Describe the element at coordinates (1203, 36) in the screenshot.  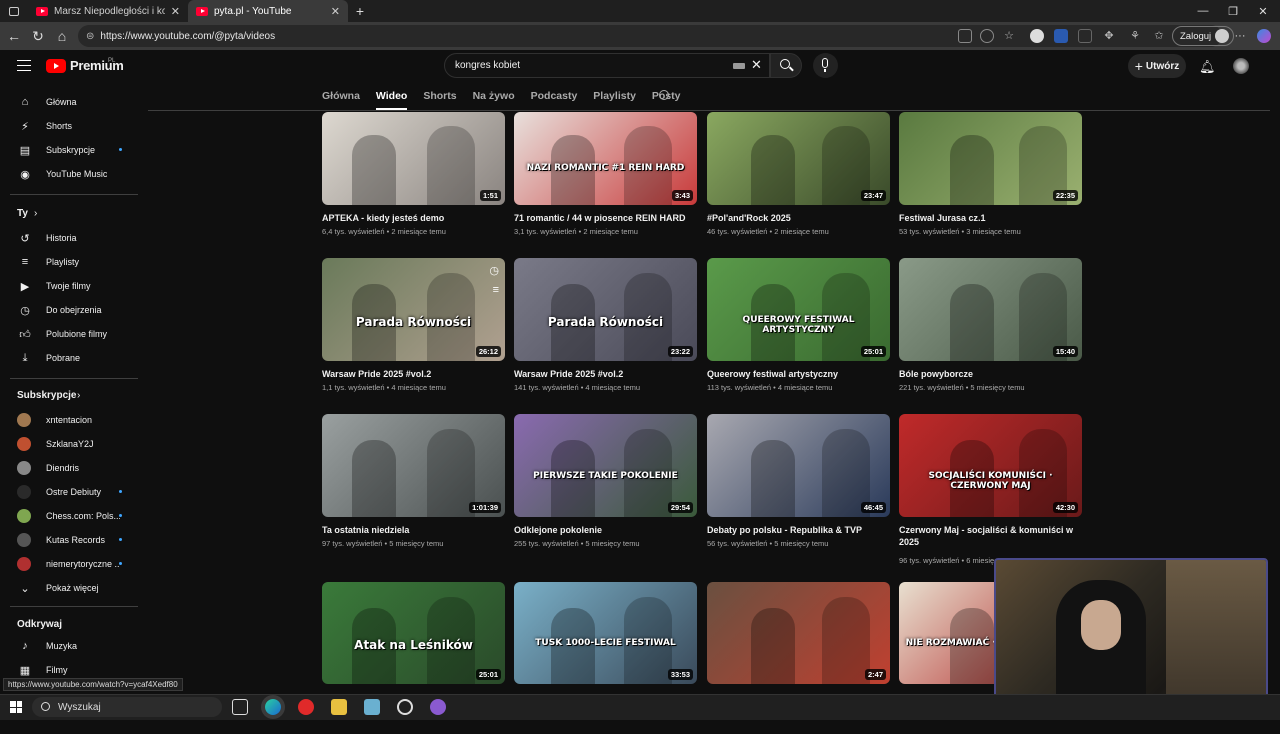
I see `login-button: Zaloguj` at that location.